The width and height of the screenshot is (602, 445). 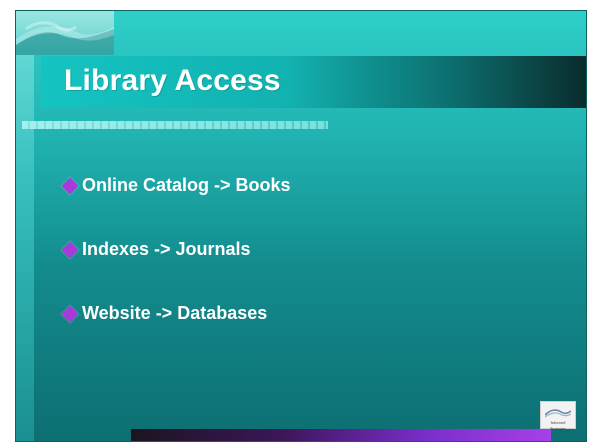 I want to click on bullet-item: Website -> Databases, so click(x=176, y=313).